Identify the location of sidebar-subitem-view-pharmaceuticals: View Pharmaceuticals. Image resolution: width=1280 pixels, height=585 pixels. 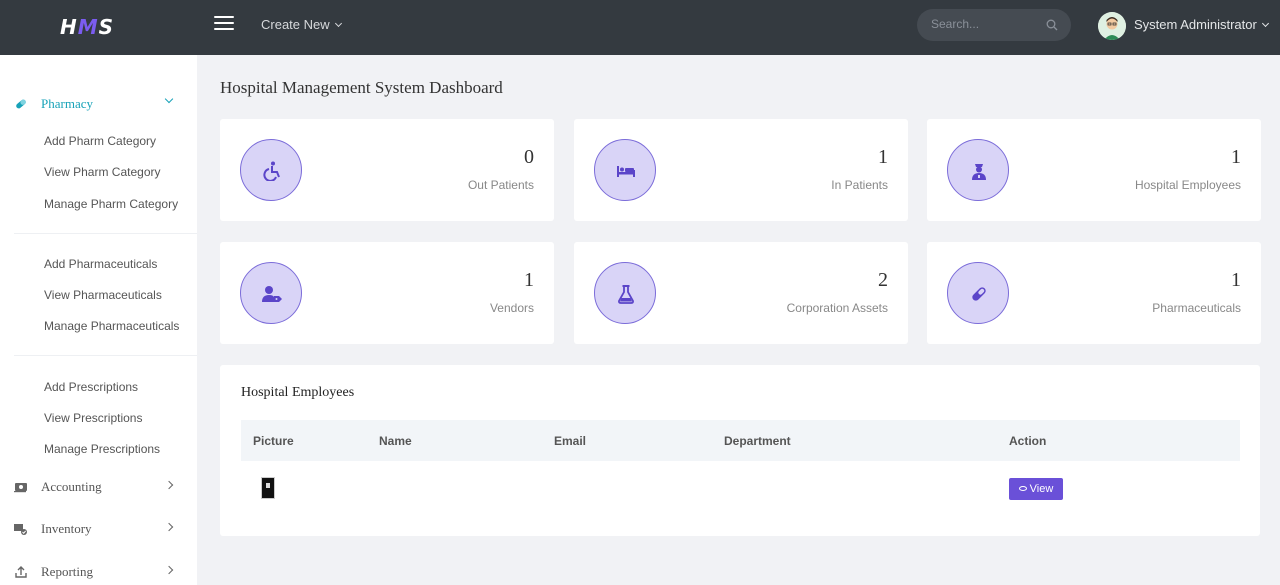
(103, 295).